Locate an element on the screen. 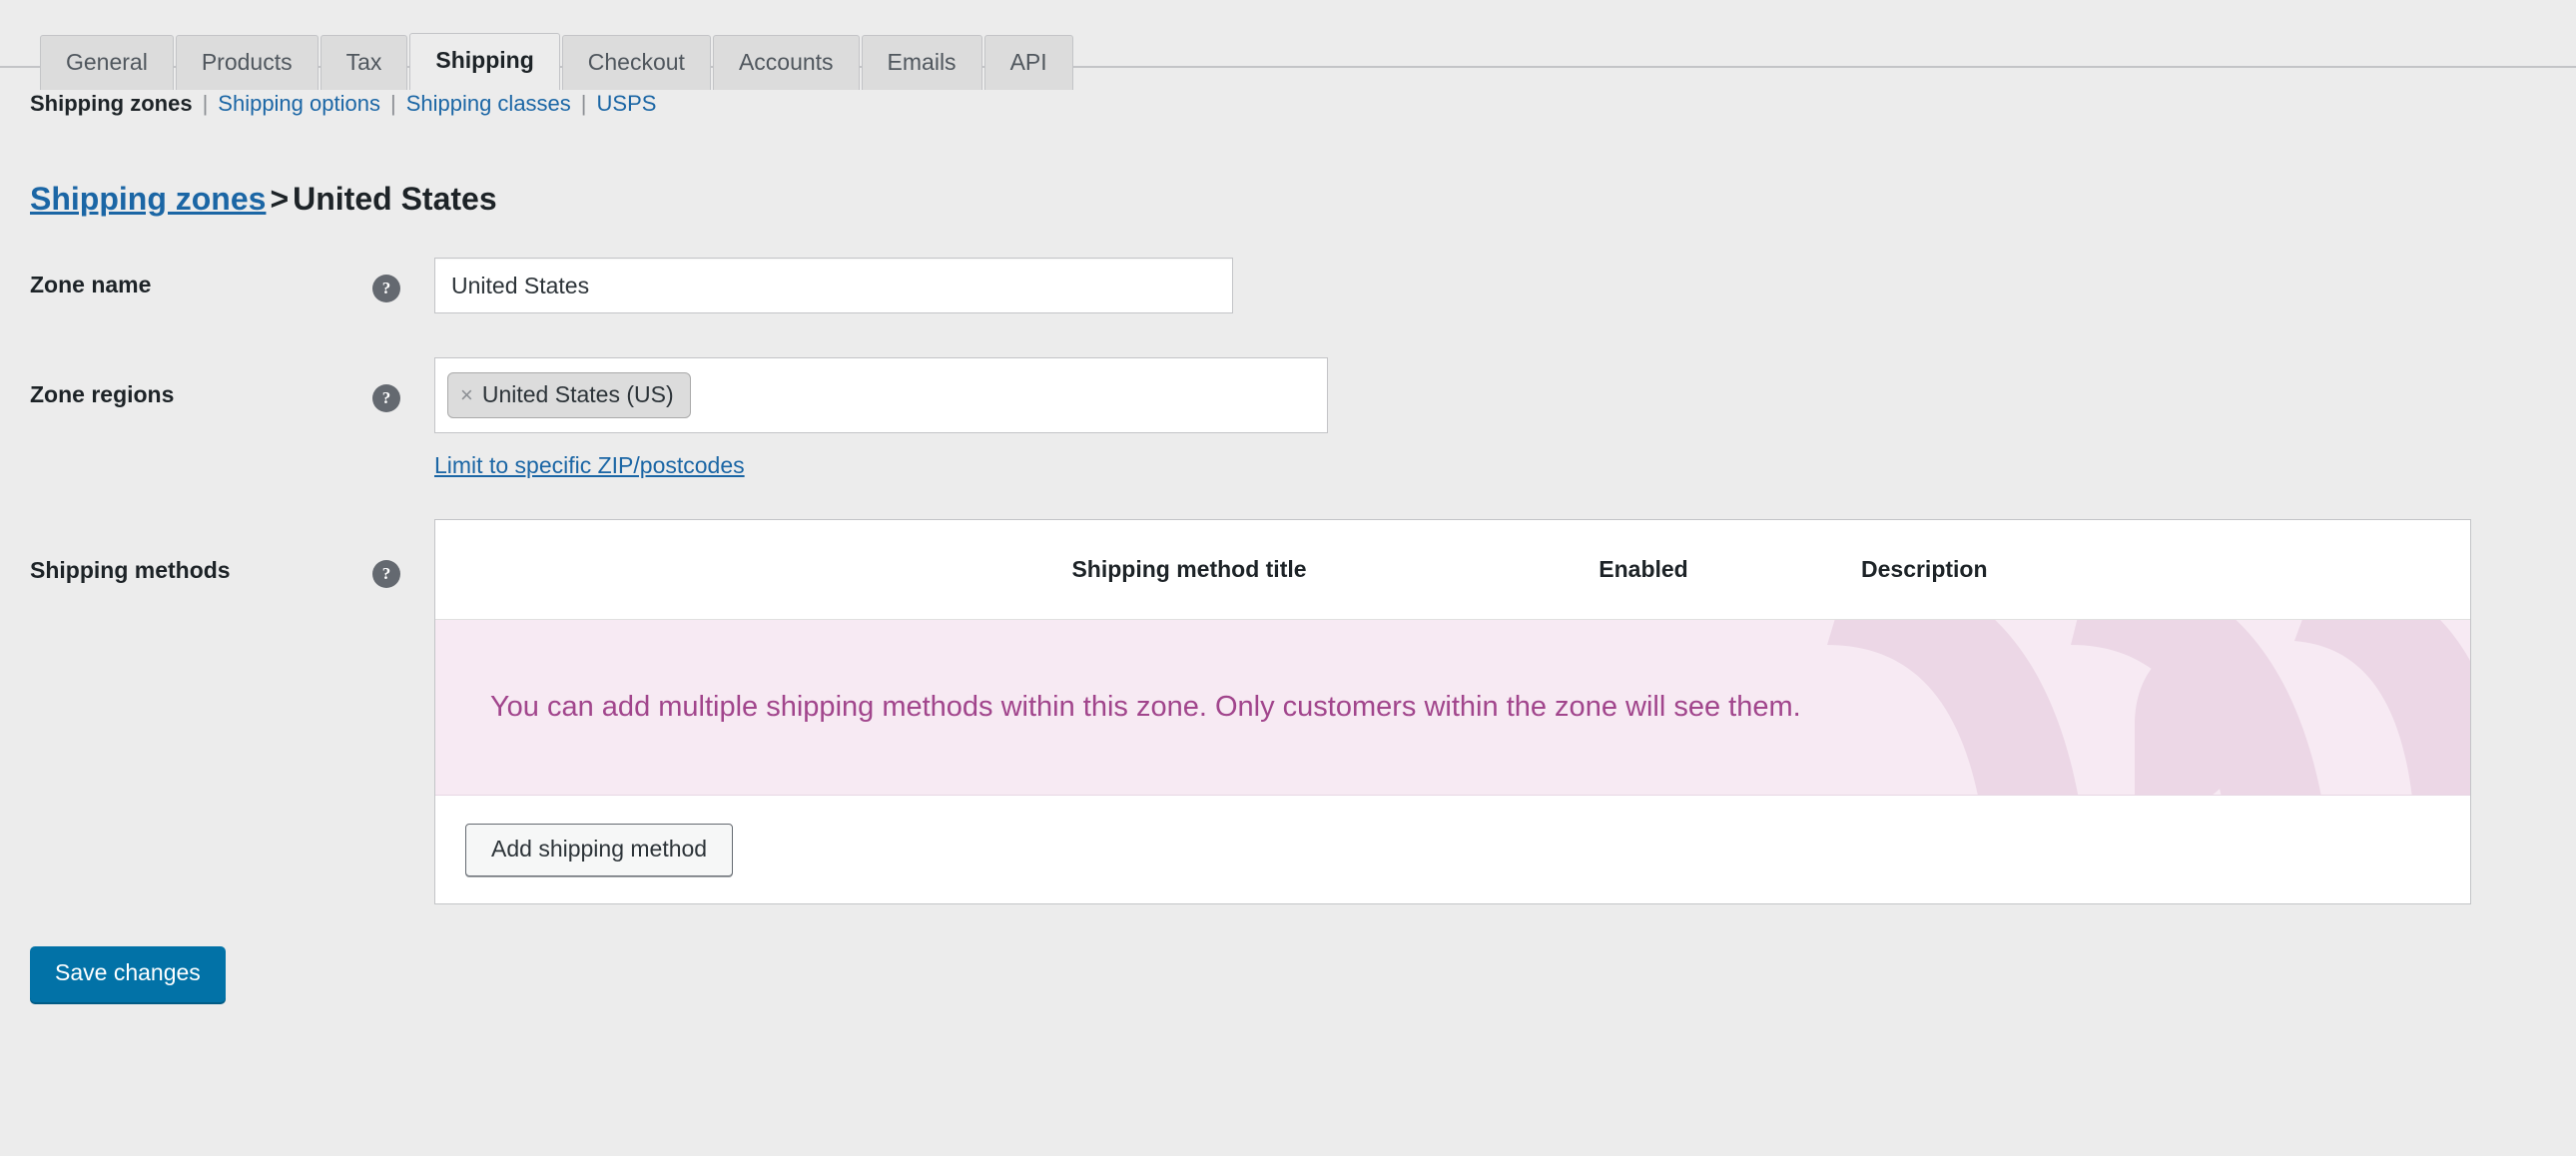 The height and width of the screenshot is (1156, 2576). tab-api: API is located at coordinates (1028, 62).